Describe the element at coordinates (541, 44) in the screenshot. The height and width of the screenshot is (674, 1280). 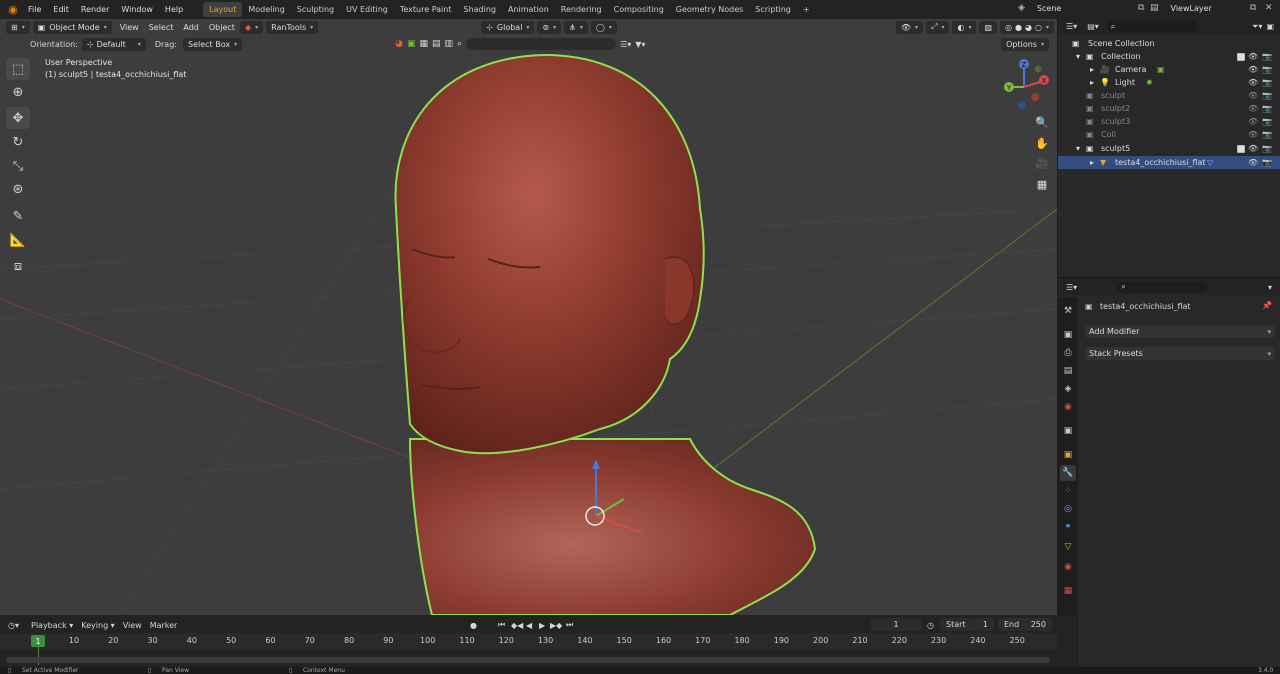
I see `viewport-search-input` at that location.